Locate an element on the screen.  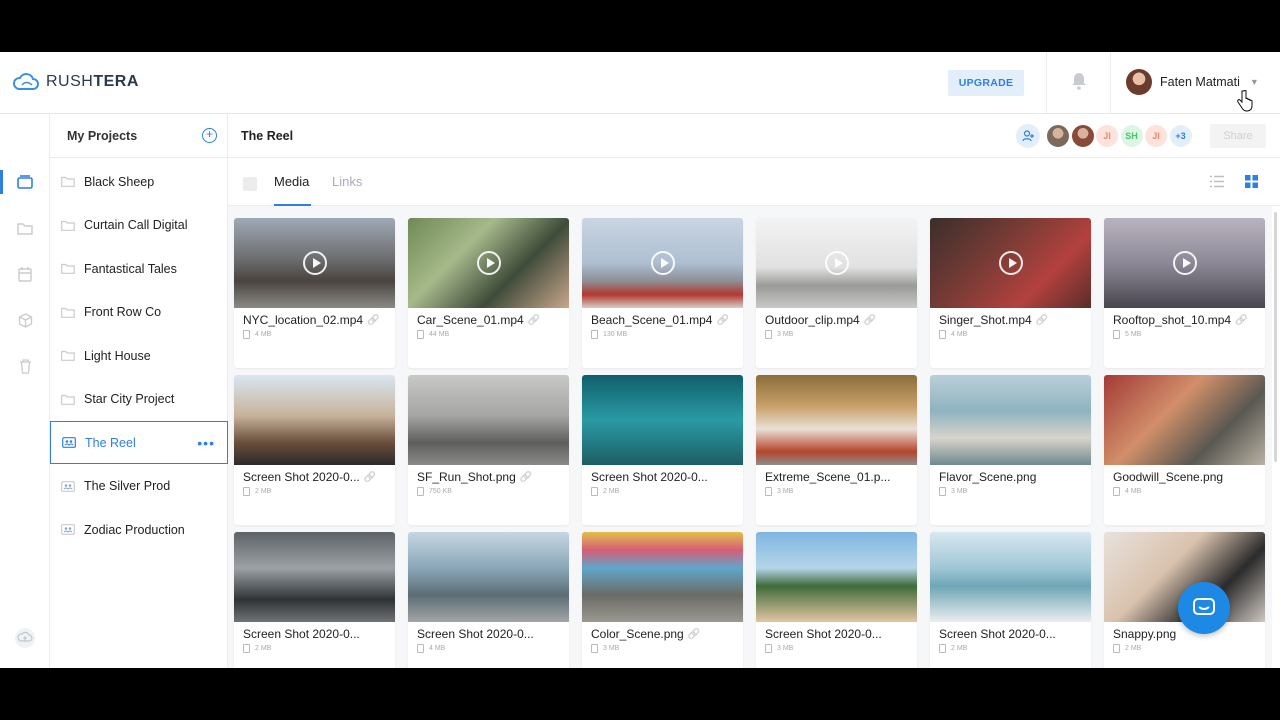
list-view-icon is located at coordinates (1217, 184).